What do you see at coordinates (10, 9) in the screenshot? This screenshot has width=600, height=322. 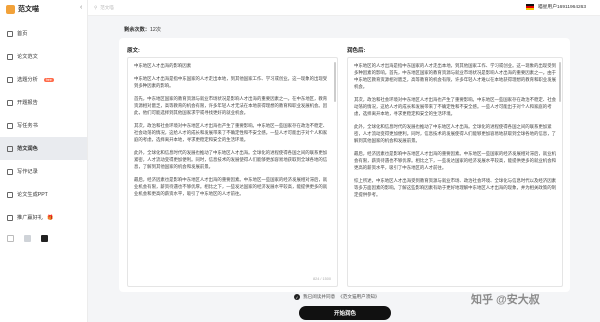 I see `cat-logo-icon` at bounding box center [10, 9].